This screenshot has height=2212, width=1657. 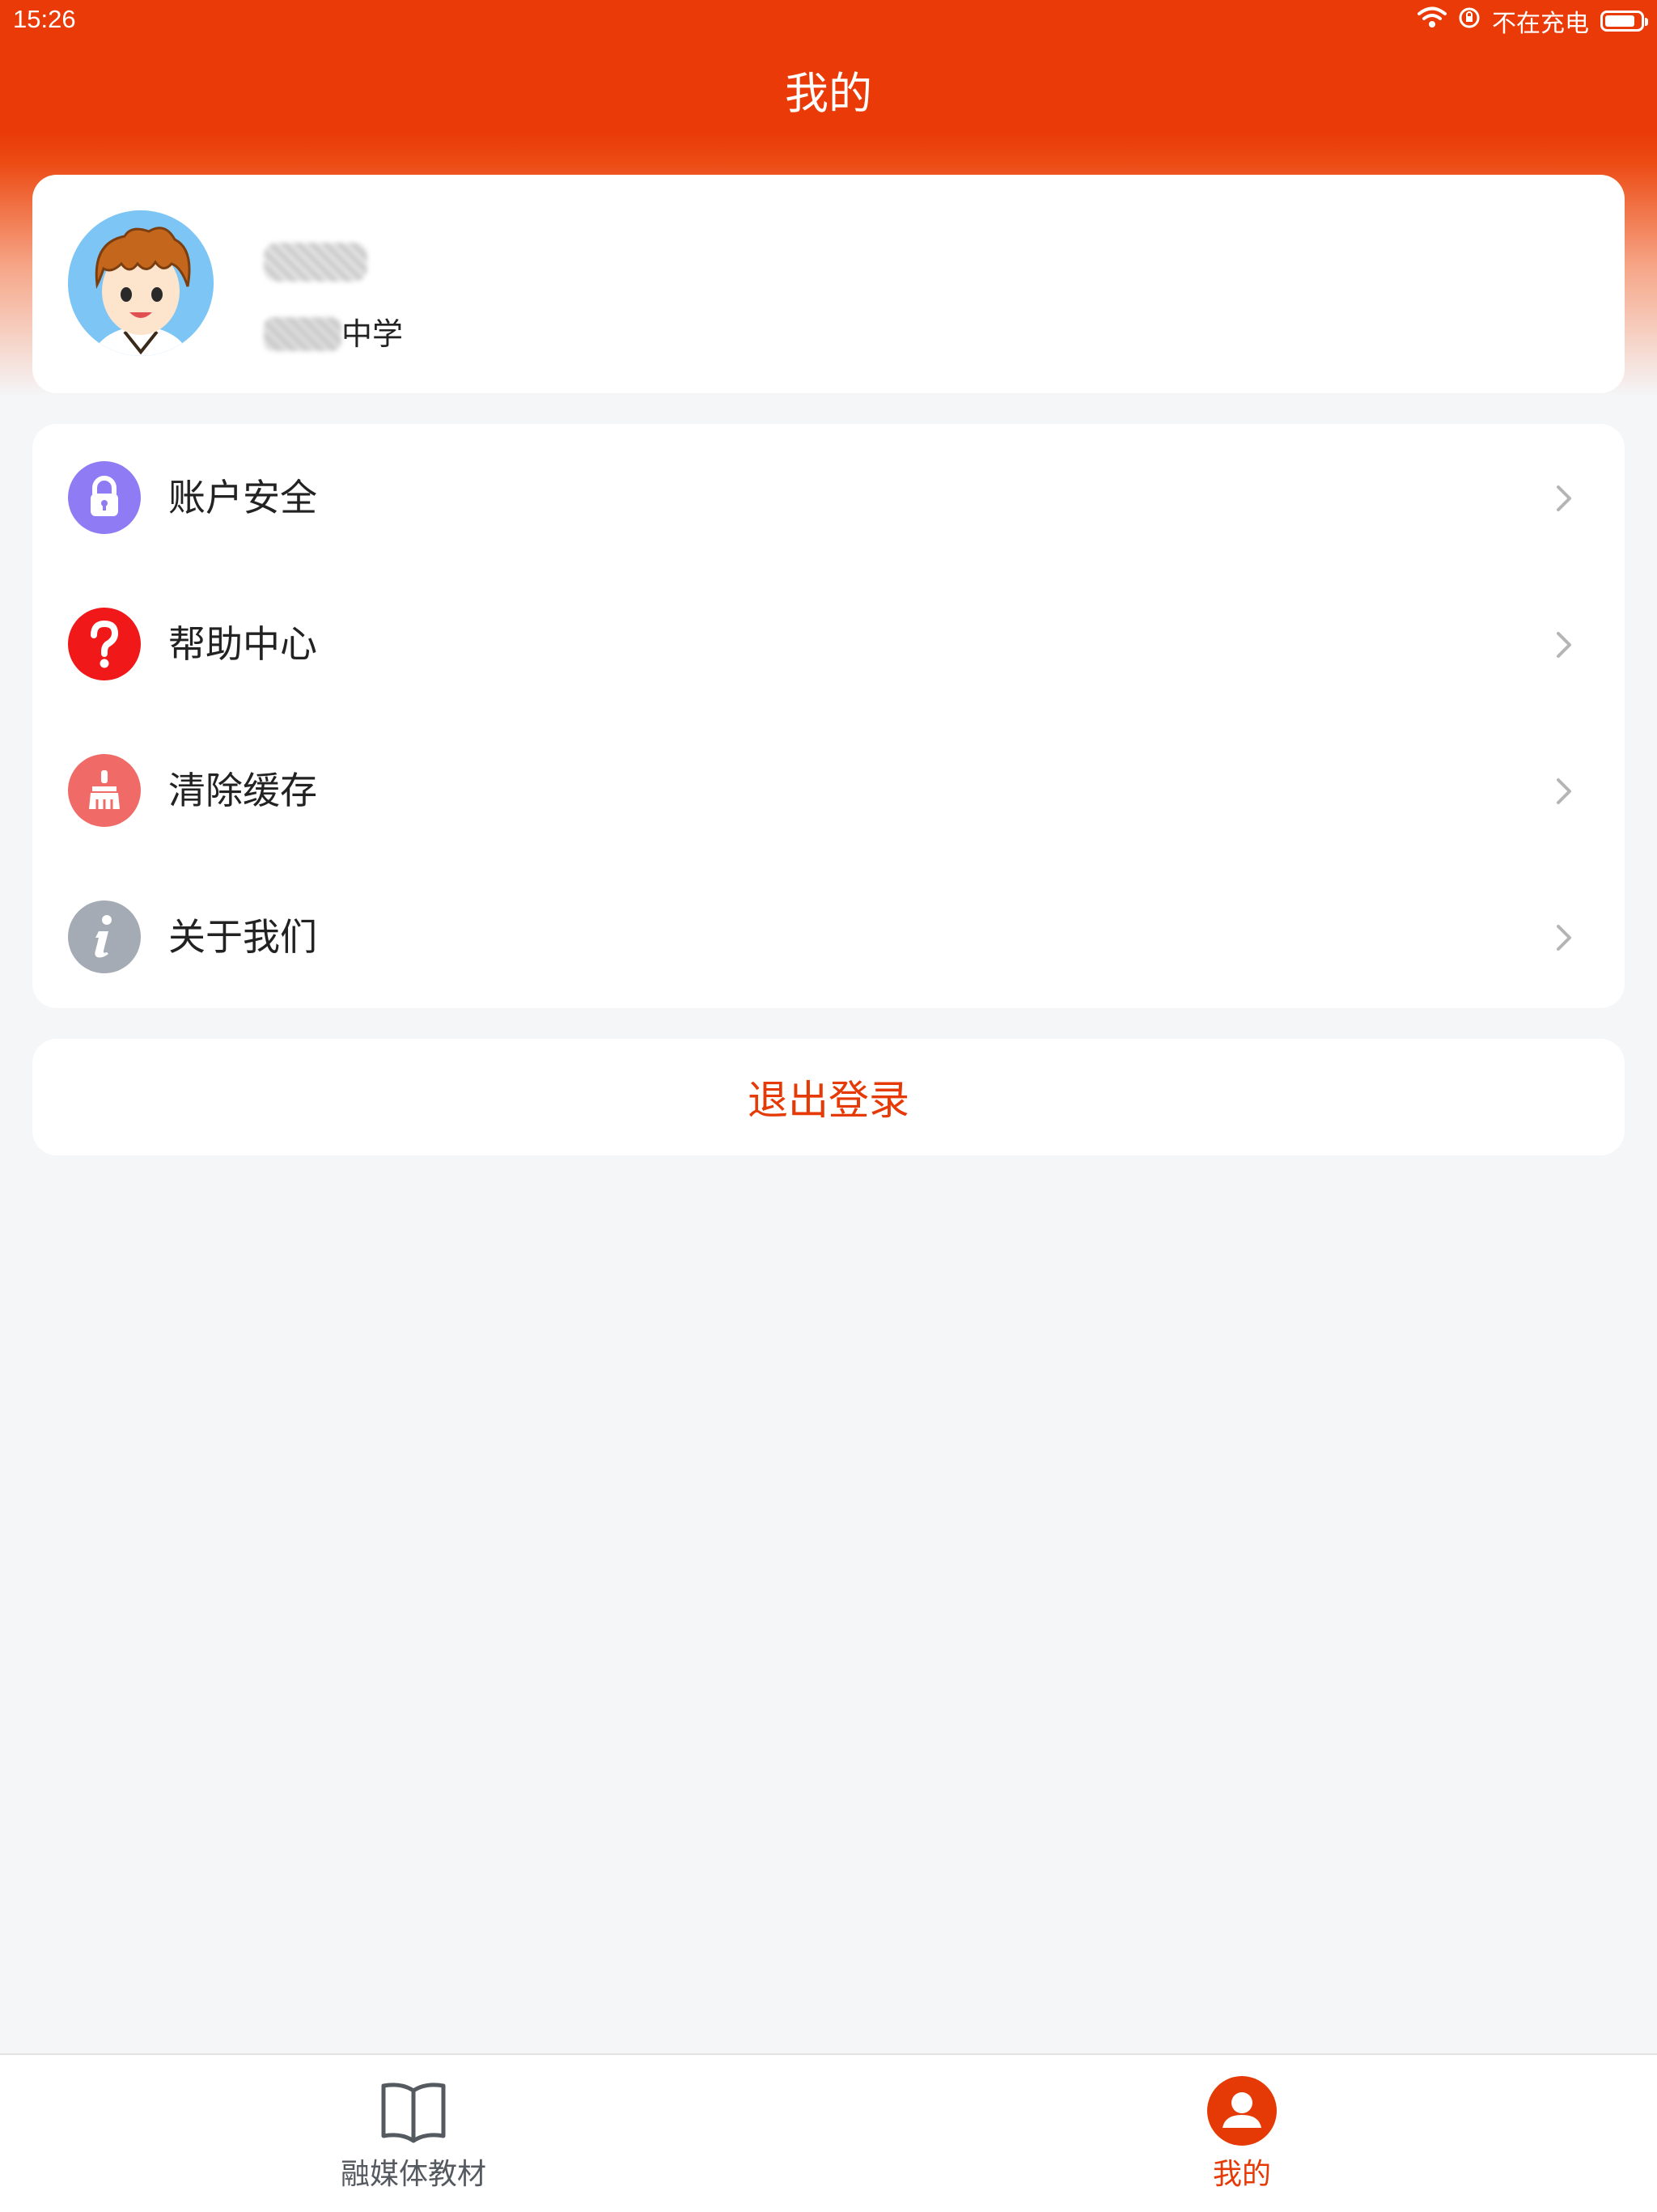 What do you see at coordinates (372, 334) in the screenshot?
I see `school-suffix: 中学` at bounding box center [372, 334].